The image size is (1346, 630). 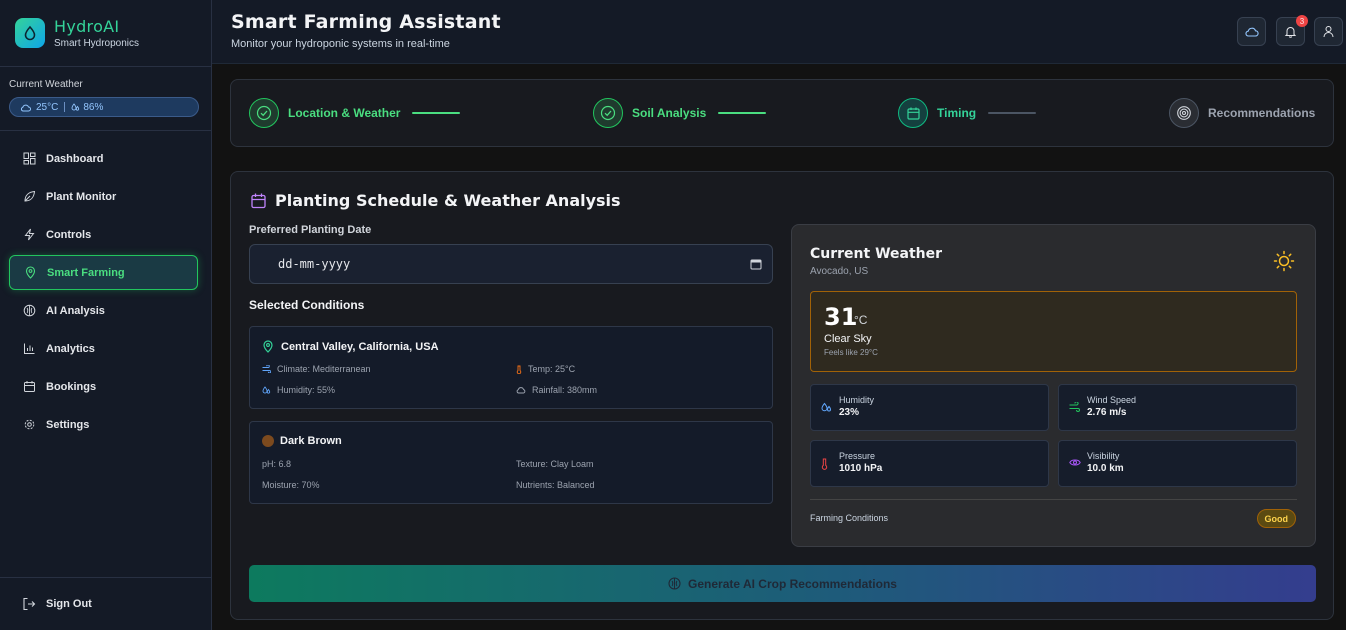 I want to click on user-icon, so click(x=1328, y=31).